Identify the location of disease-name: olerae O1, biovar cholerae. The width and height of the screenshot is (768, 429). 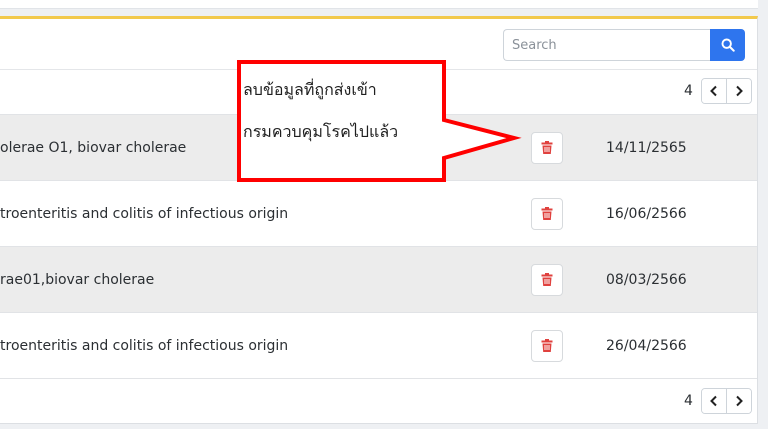
(93, 147).